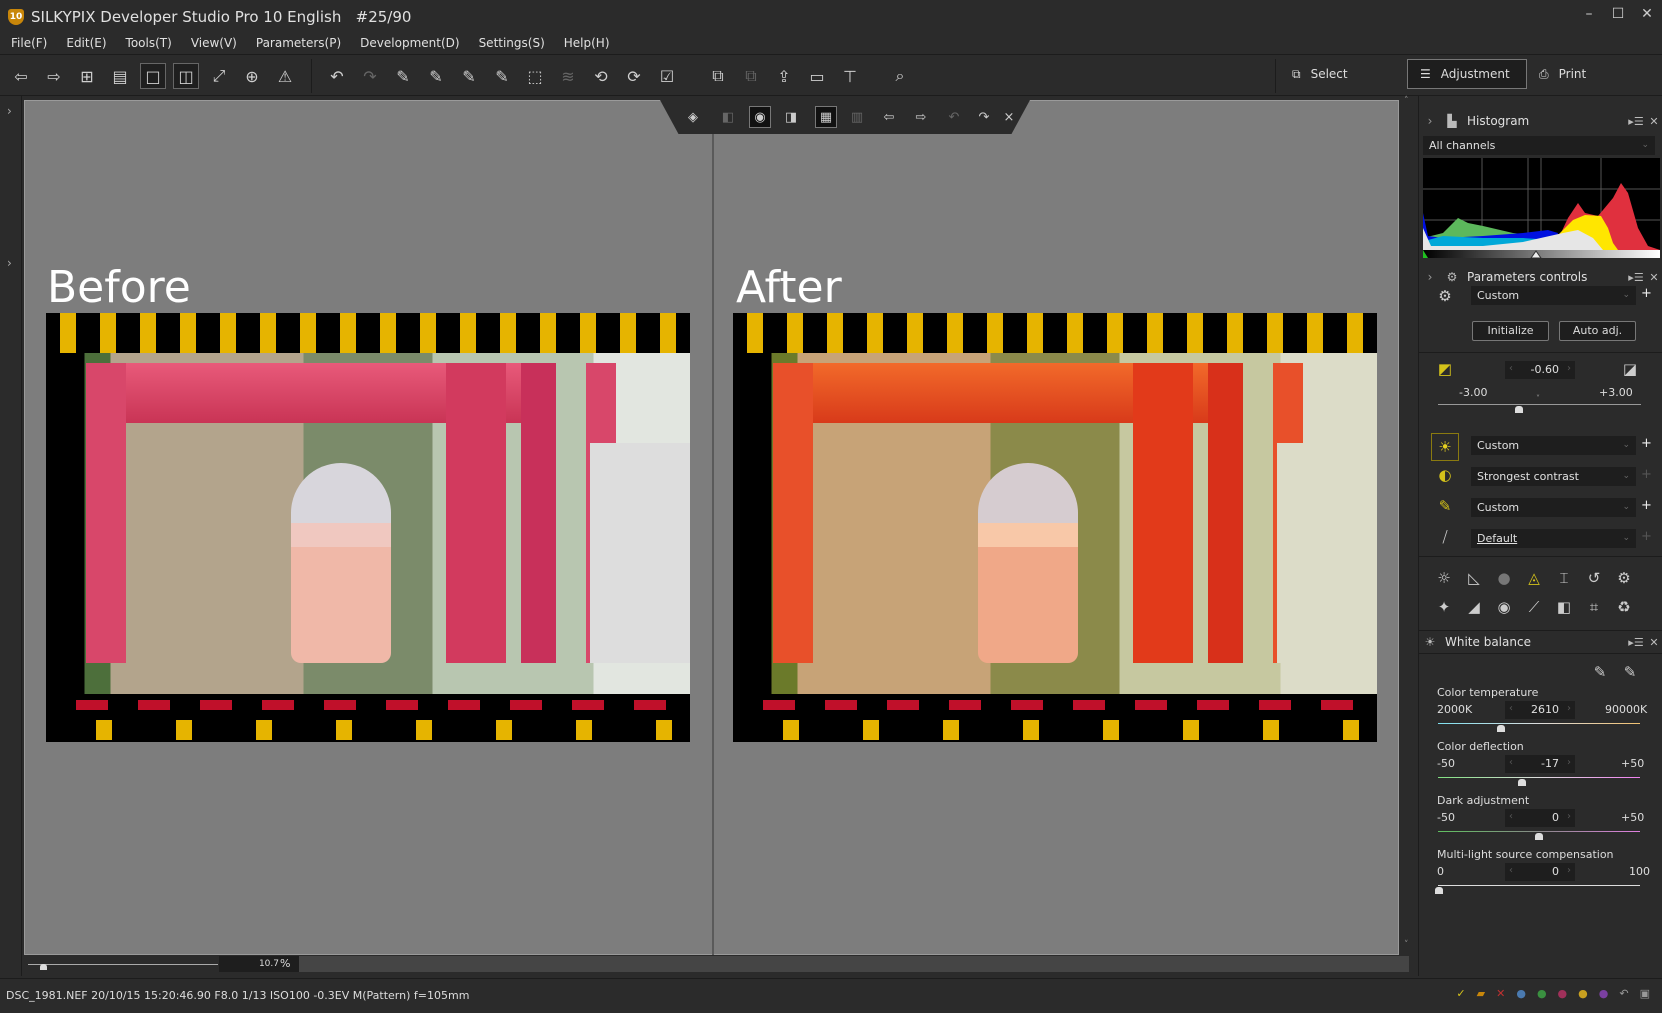 This screenshot has height=1013, width=1662. I want to click on menu-file: File(F), so click(27, 44).